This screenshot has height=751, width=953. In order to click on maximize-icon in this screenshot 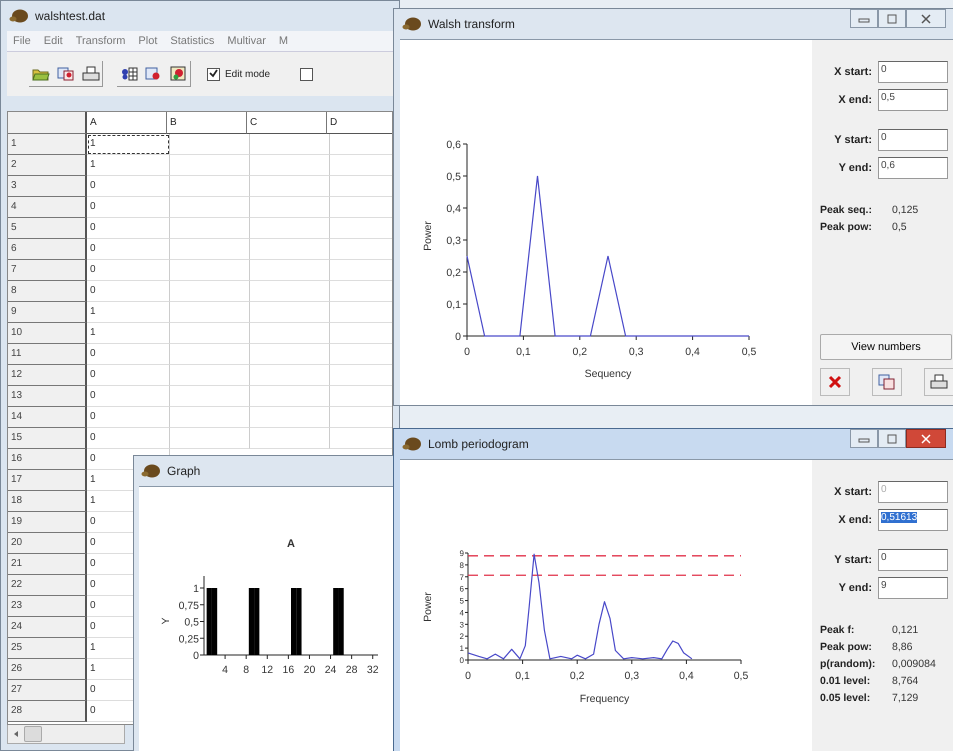, I will do `click(892, 439)`.